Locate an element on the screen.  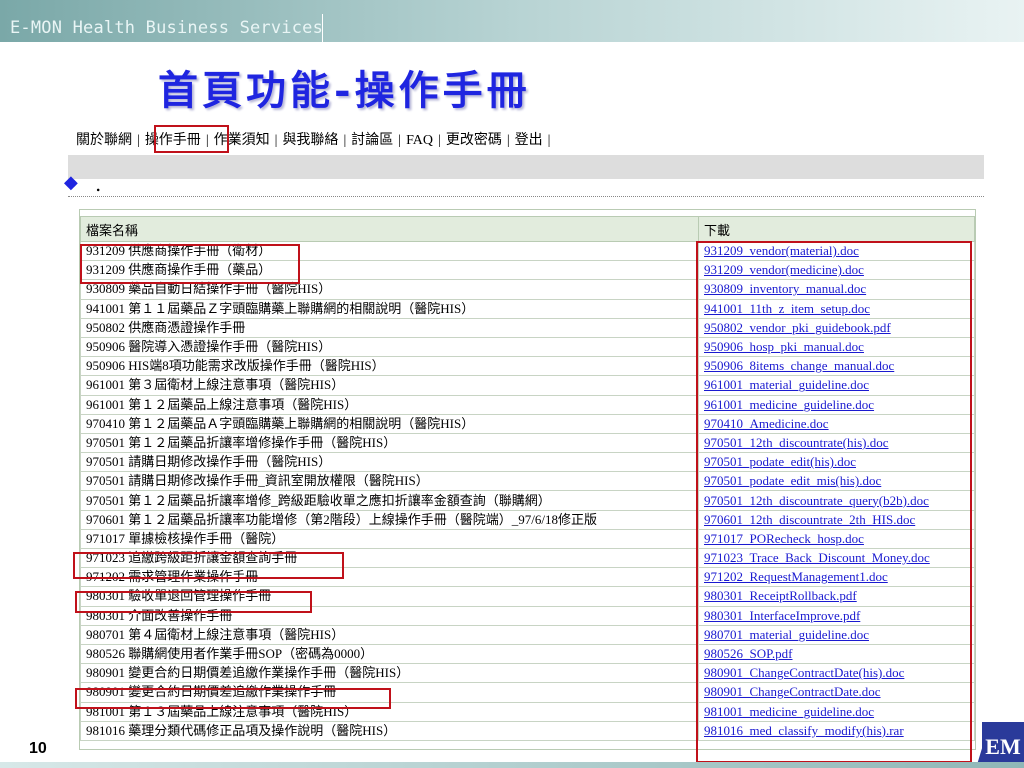
file-name-cell: 980701 第４屆衛材上線注意事項（醫院HIS） is located at coordinates (389, 634).